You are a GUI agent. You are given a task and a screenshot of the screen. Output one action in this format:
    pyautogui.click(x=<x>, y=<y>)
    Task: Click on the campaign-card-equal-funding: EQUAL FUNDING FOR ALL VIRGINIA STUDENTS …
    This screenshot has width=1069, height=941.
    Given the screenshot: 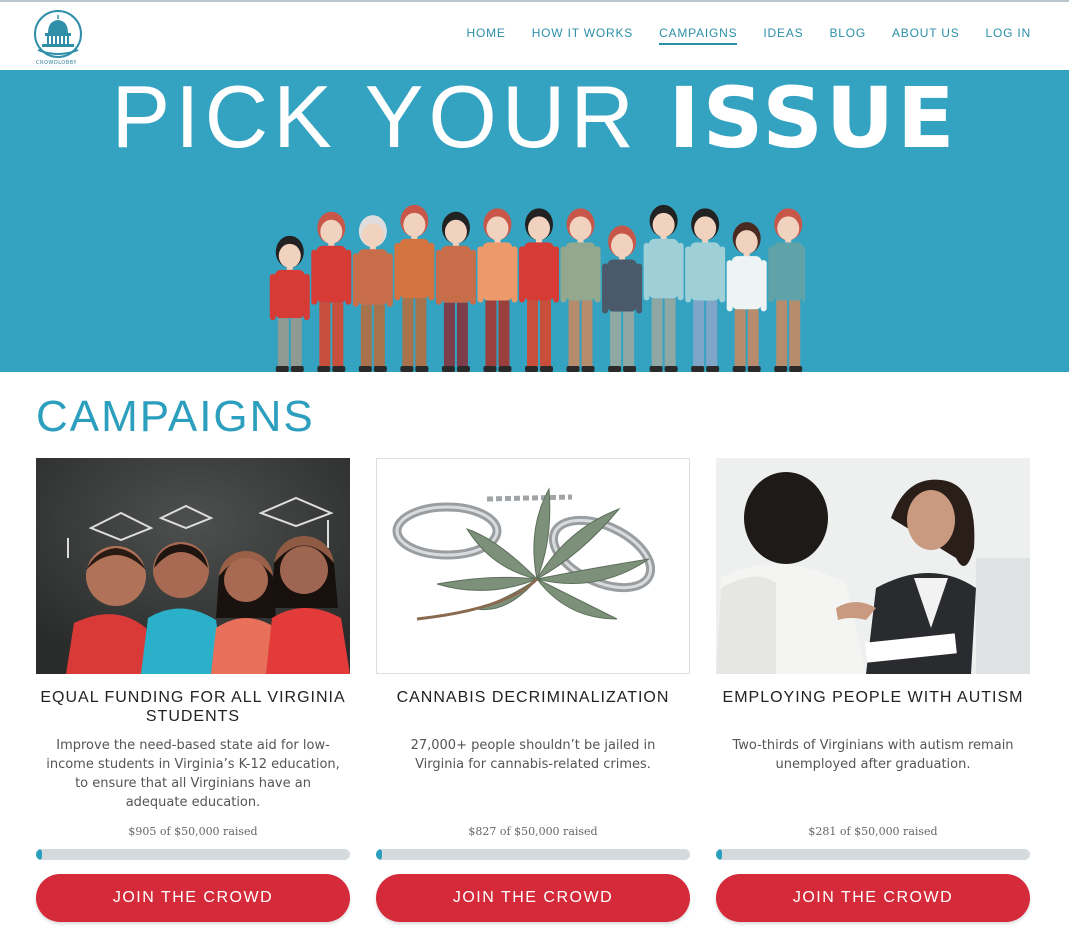 What is the action you would take?
    pyautogui.click(x=193, y=693)
    